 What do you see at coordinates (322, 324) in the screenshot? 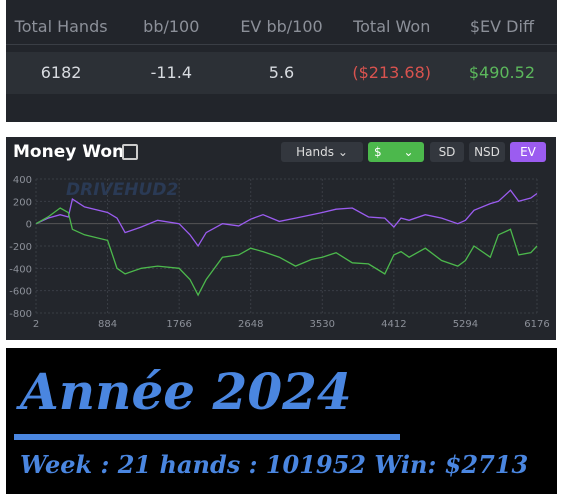
I see `x-tick-label: 3530` at bounding box center [322, 324].